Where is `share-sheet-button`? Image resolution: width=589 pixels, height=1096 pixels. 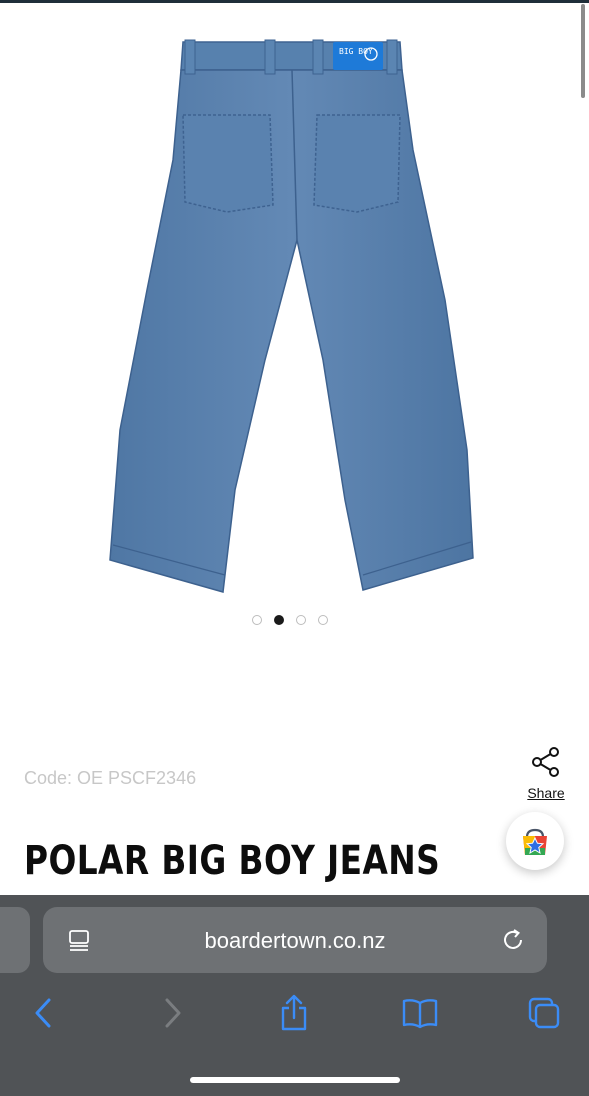
share-sheet-button is located at coordinates (294, 1013).